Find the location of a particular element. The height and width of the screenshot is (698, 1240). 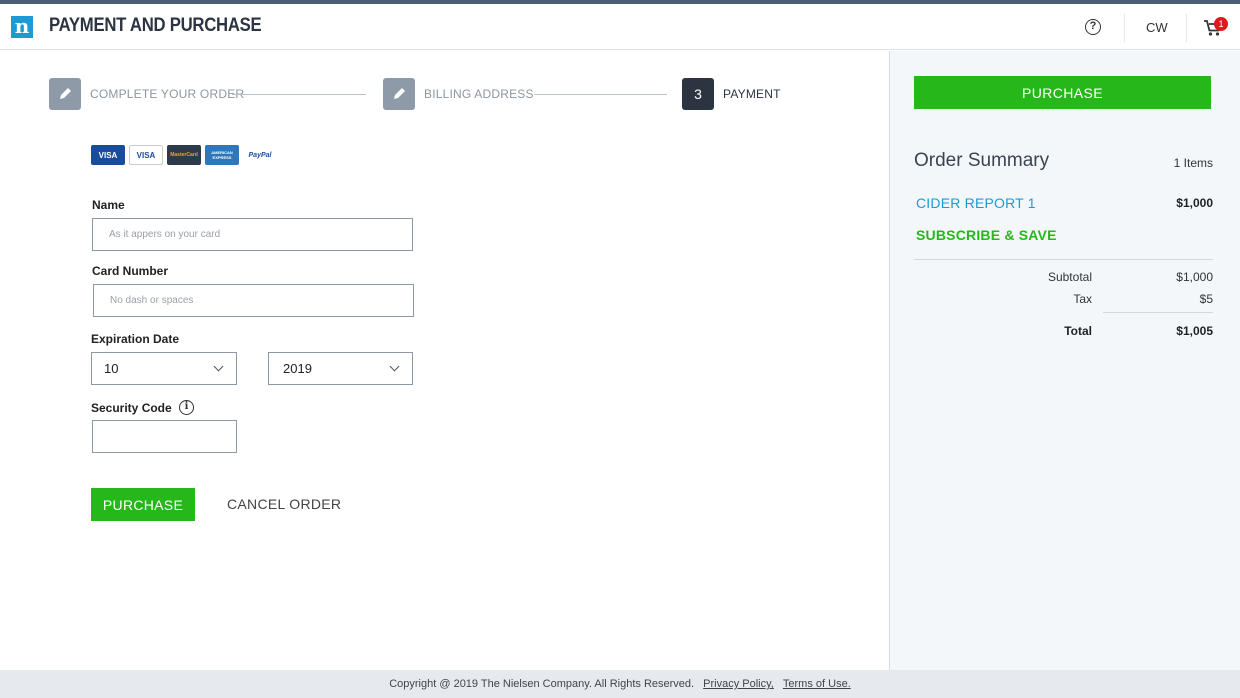

page-title: PAYMENT AND PURCHASE is located at coordinates (155, 25).